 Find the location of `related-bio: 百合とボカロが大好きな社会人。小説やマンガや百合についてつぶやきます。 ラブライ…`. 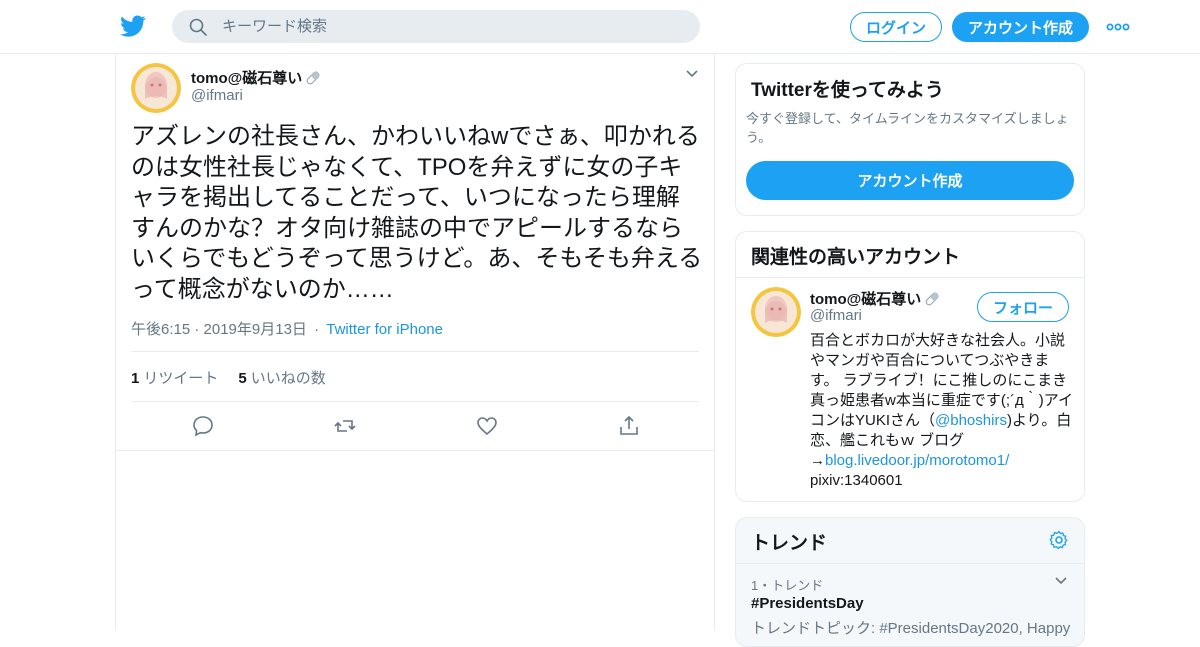

related-bio: 百合とボカロが大好きな社会人。小説やマンガや百合についてつぶやきます。 ラブライ… is located at coordinates (942, 411).